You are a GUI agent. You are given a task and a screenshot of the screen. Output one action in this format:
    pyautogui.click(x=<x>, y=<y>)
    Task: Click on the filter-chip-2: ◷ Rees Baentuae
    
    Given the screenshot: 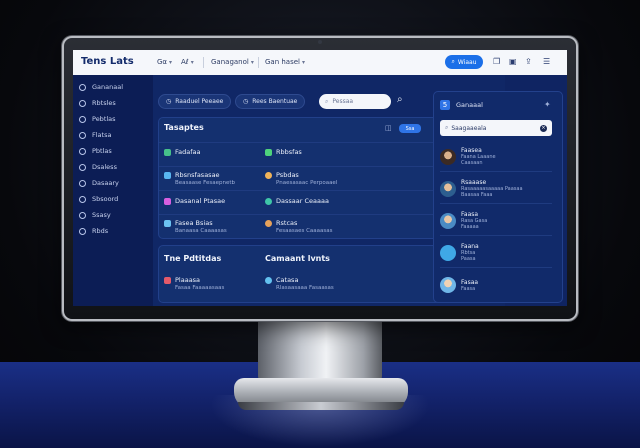 What is the action you would take?
    pyautogui.click(x=270, y=101)
    